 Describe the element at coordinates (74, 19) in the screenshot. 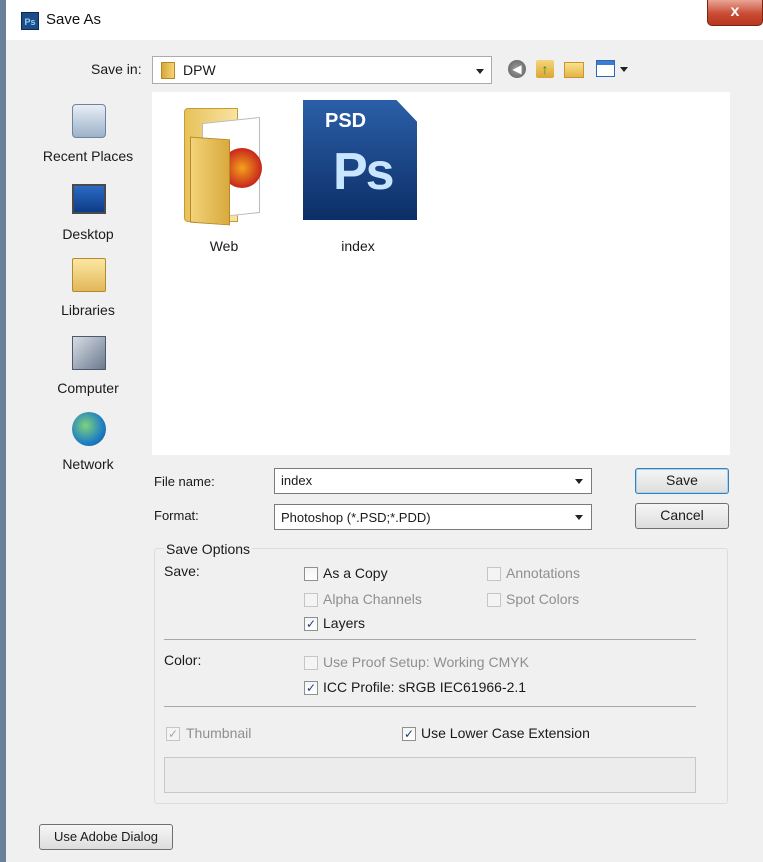

I see `window-title: Save As` at that location.